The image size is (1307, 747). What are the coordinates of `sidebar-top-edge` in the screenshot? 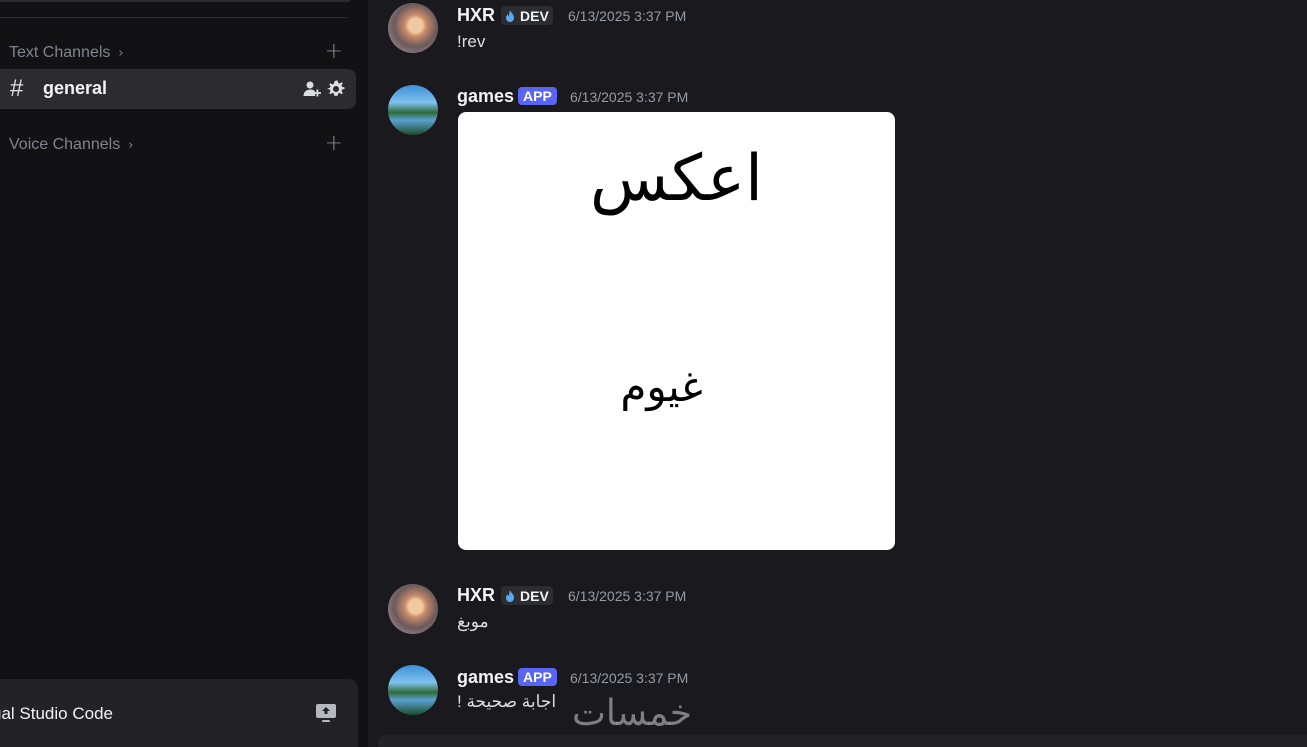 It's located at (175, 1).